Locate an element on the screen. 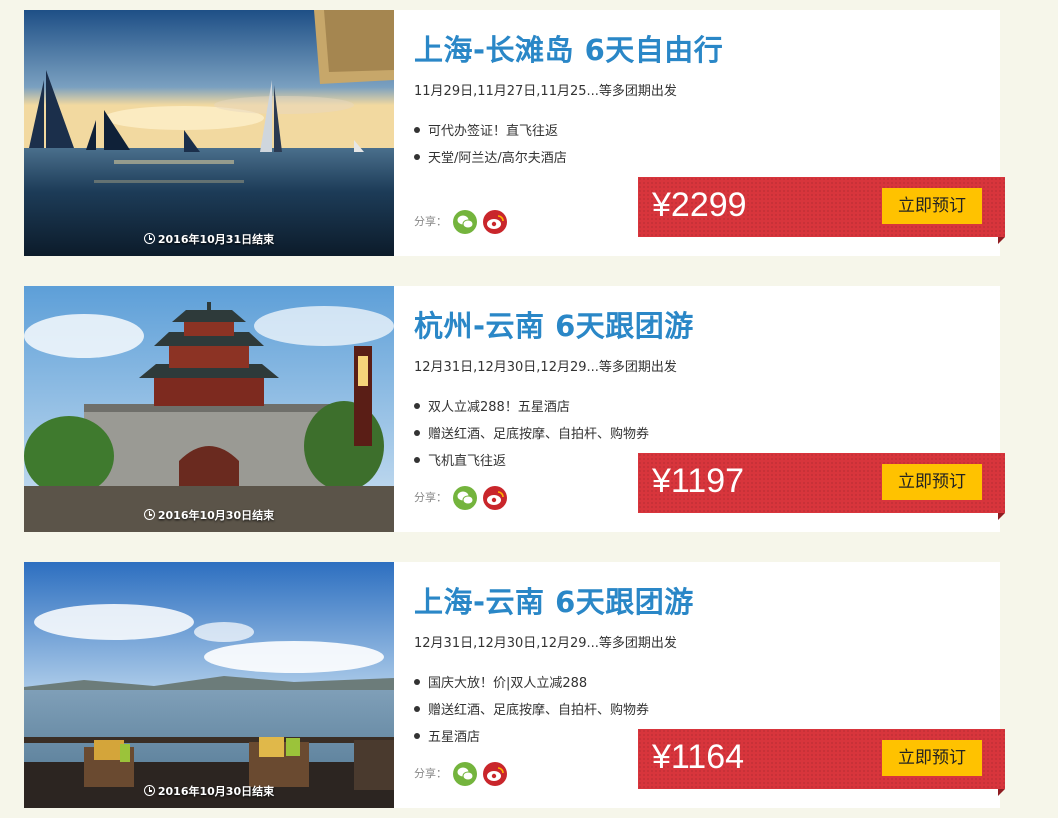  feature-item: 可代办签证！直飞往返 is located at coordinates (490, 131).